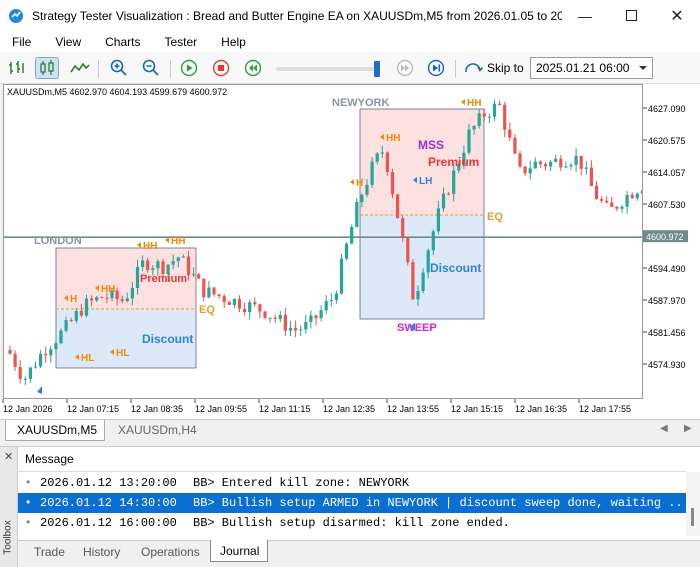 The height and width of the screenshot is (567, 700). What do you see at coordinates (405, 68) in the screenshot?
I see `step-forward-icon` at bounding box center [405, 68].